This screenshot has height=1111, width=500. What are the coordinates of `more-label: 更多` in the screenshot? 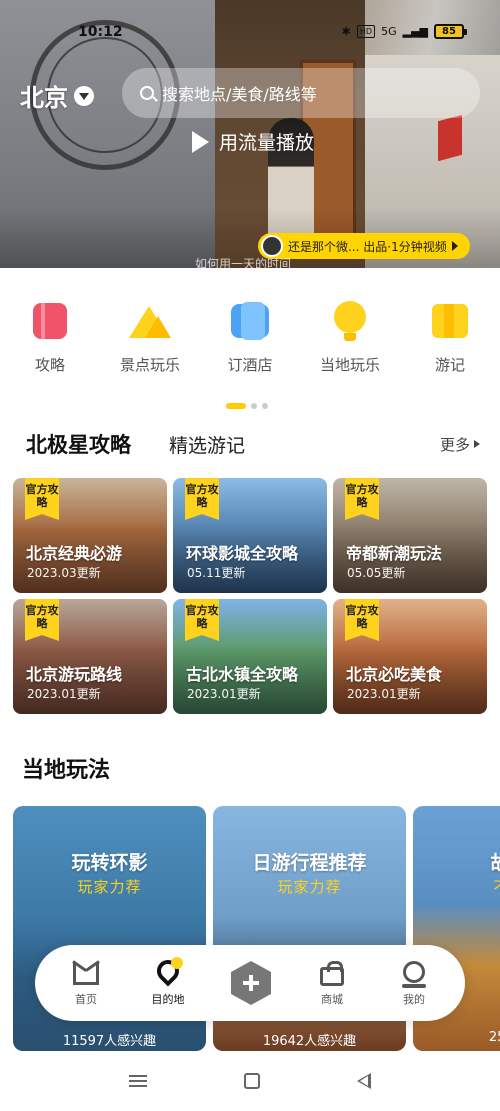 It's located at (454, 444).